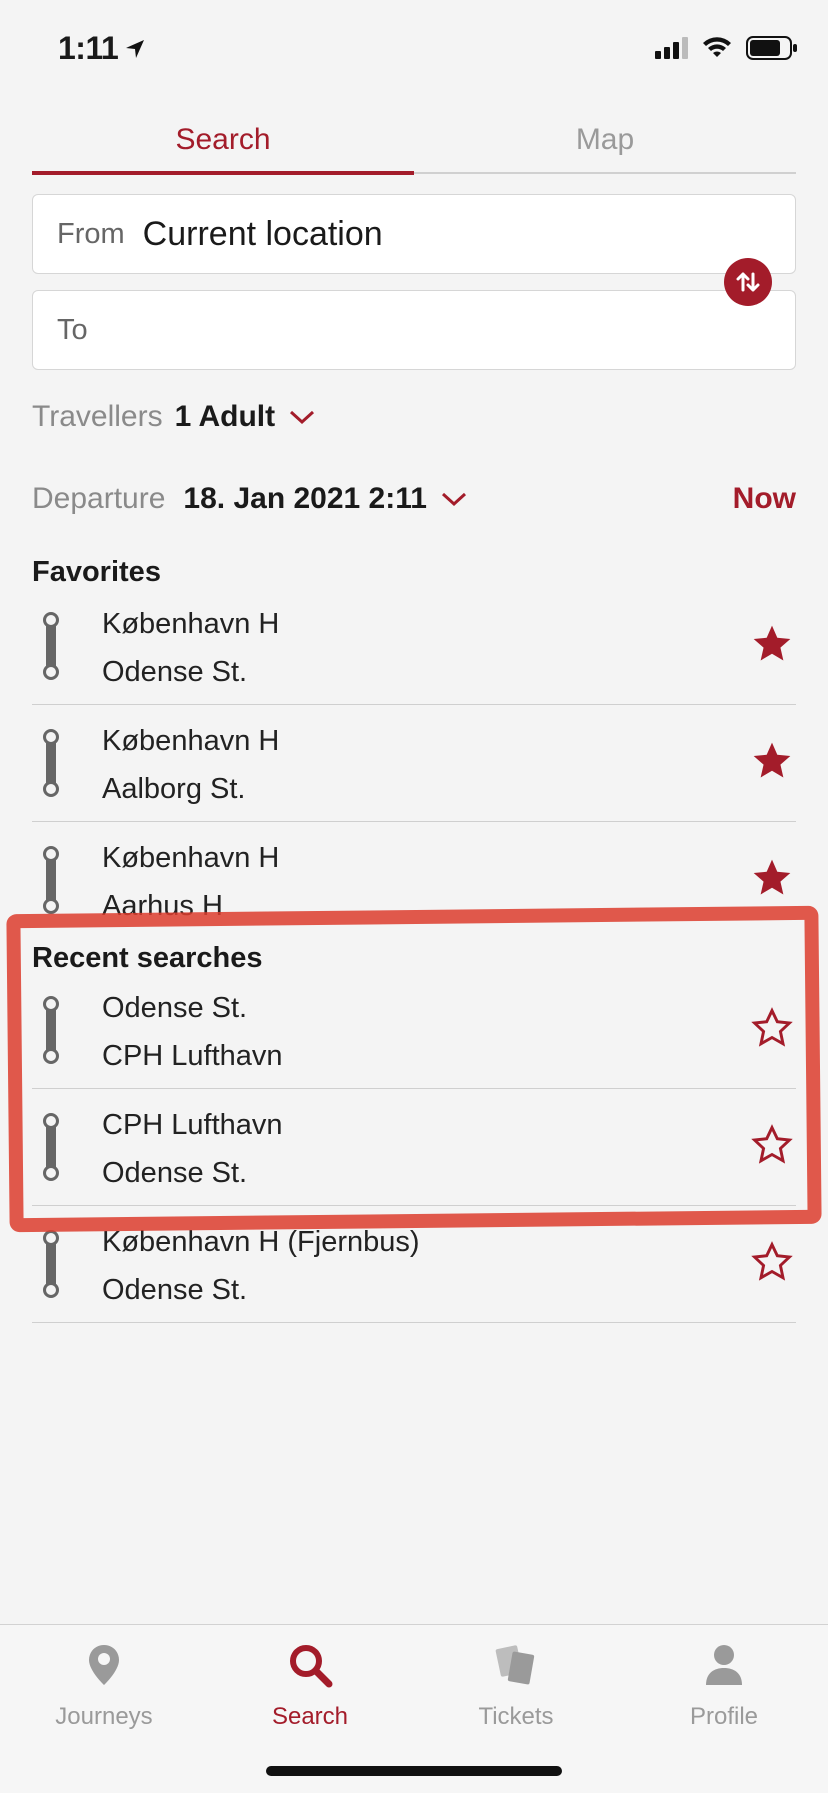 Image resolution: width=828 pixels, height=1793 pixels. Describe the element at coordinates (414, 646) in the screenshot. I see `favorite-item: København H Odense St.` at that location.